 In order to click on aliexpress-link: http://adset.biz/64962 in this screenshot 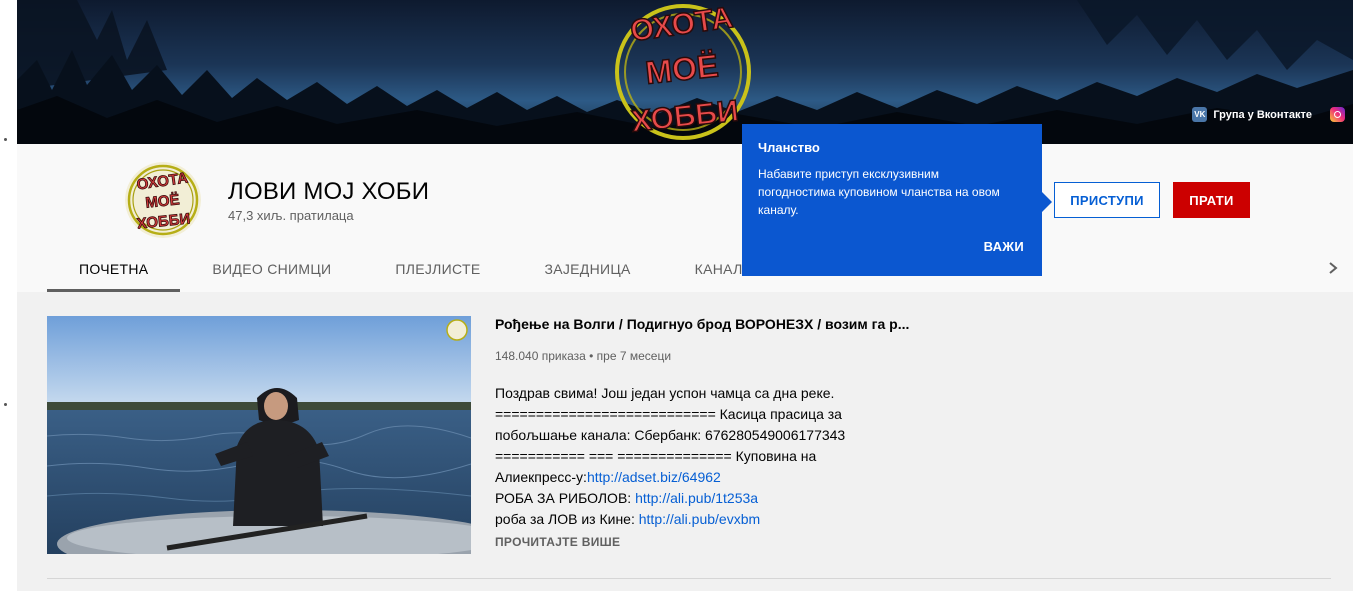, I will do `click(654, 477)`.